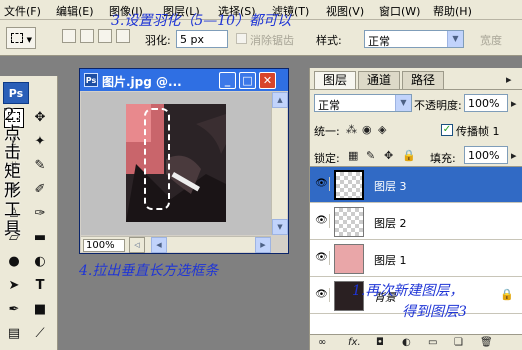 Image resolution: width=522 pixels, height=350 pixels. I want to click on type-icon: T, so click(40, 285).